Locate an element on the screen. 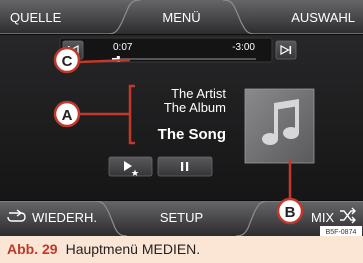 Image resolution: width=363 pixels, height=263 pixels. source-tab: QUELLE is located at coordinates (36, 17).